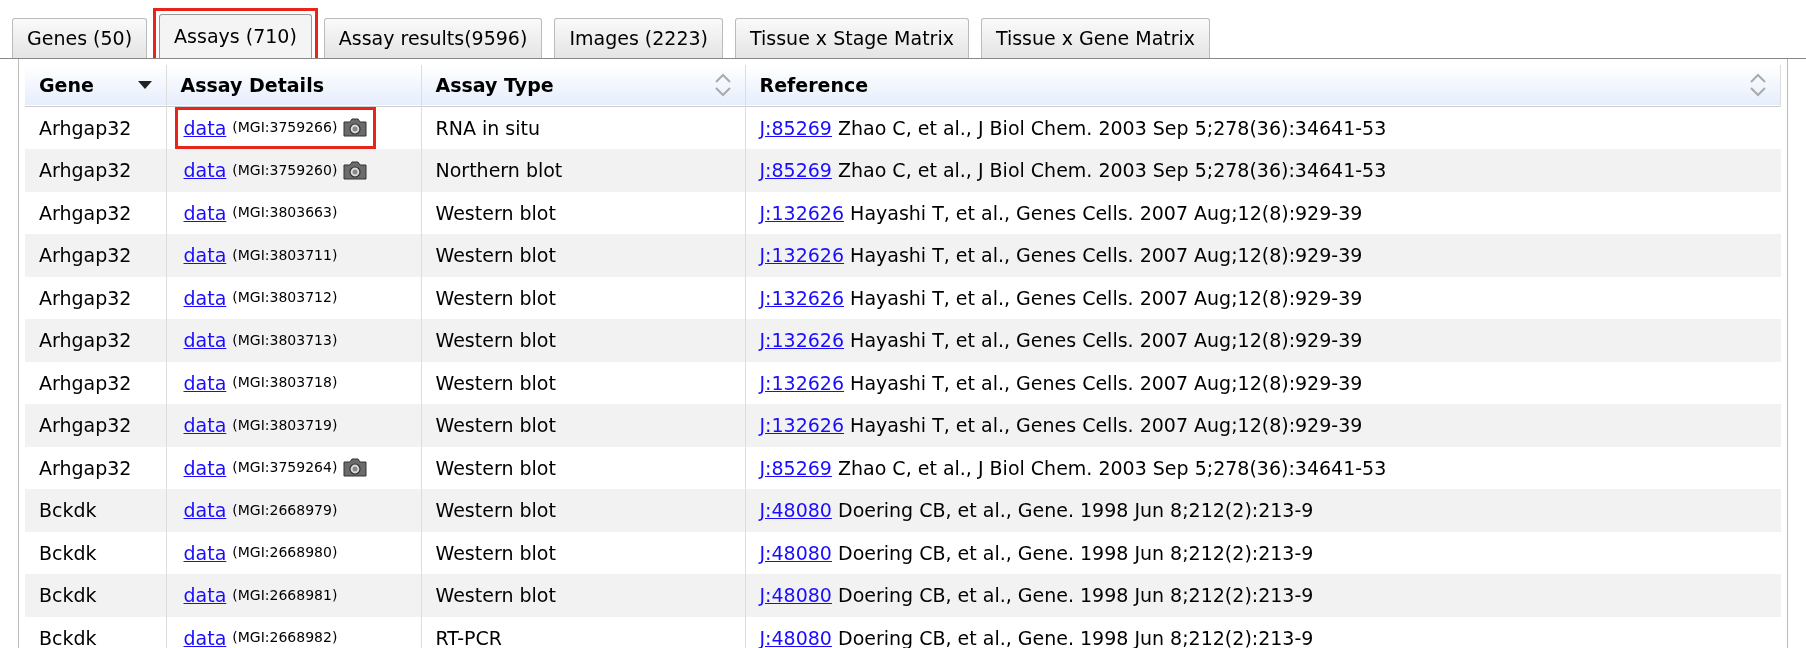 The width and height of the screenshot is (1806, 648). Describe the element at coordinates (144, 85) in the screenshot. I see `sort-descending-icon` at that location.